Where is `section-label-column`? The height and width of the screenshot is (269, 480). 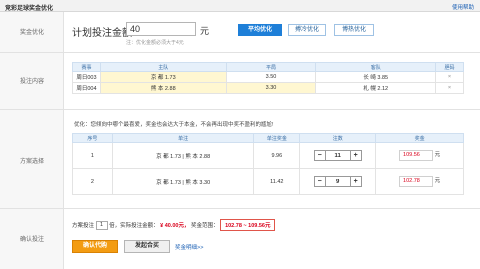
section-label-column is located at coordinates (32, 140).